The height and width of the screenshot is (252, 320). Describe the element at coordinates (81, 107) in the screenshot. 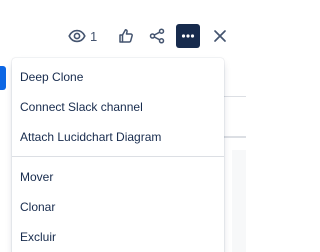

I see `menu-item-label: Connect Slack channel` at that location.